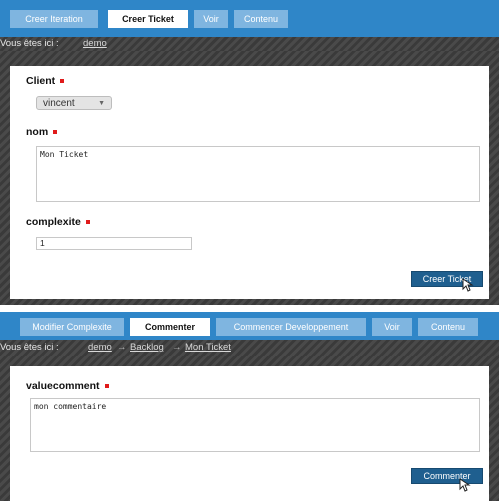 Image resolution: width=499 pixels, height=501 pixels. I want to click on breadcrumb: Vous êtes ici : demo, so click(249, 44).